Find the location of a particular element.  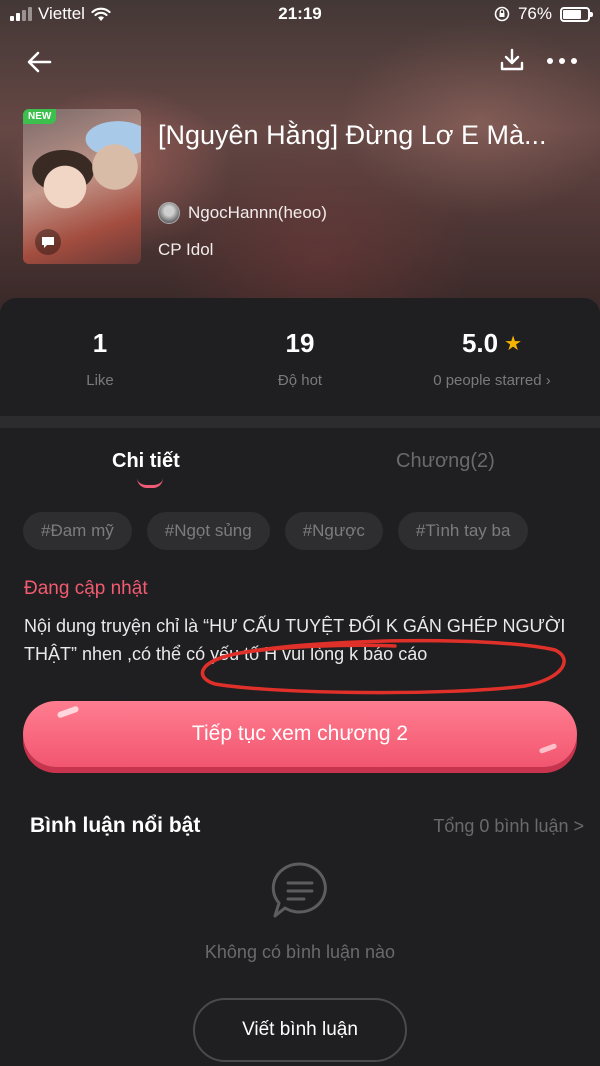

comments-title: Bình luận nổi bật is located at coordinates (115, 825).